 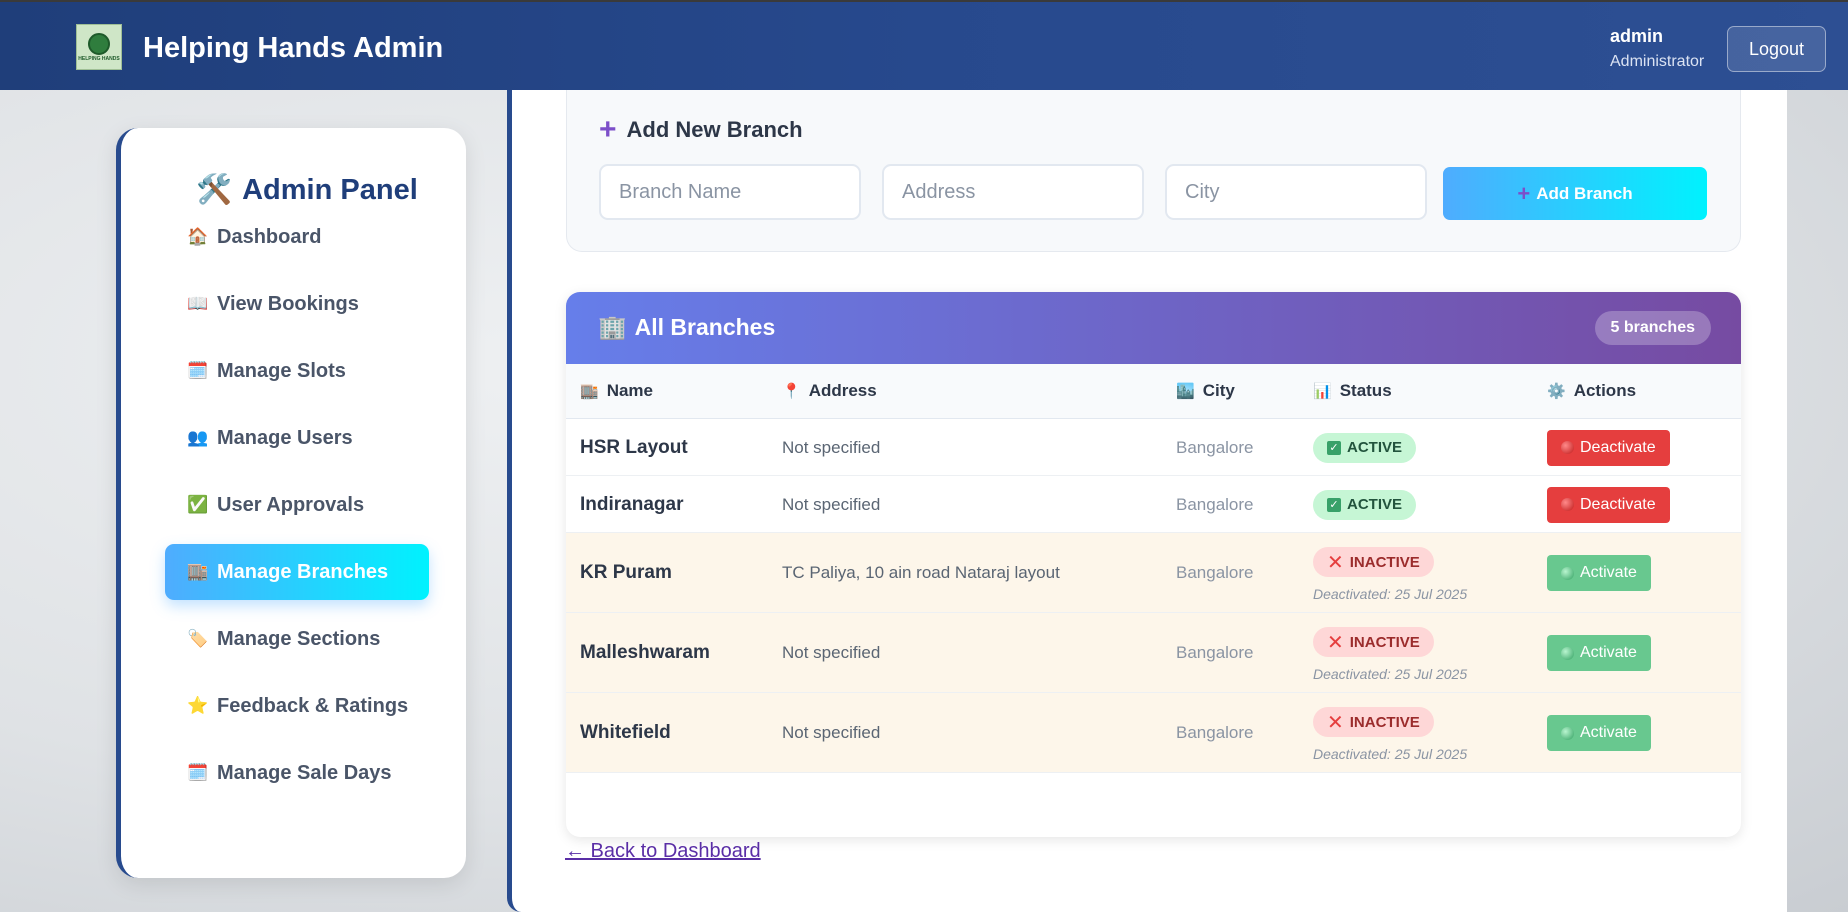 I want to click on branch-name: HSR Layout, so click(x=634, y=447).